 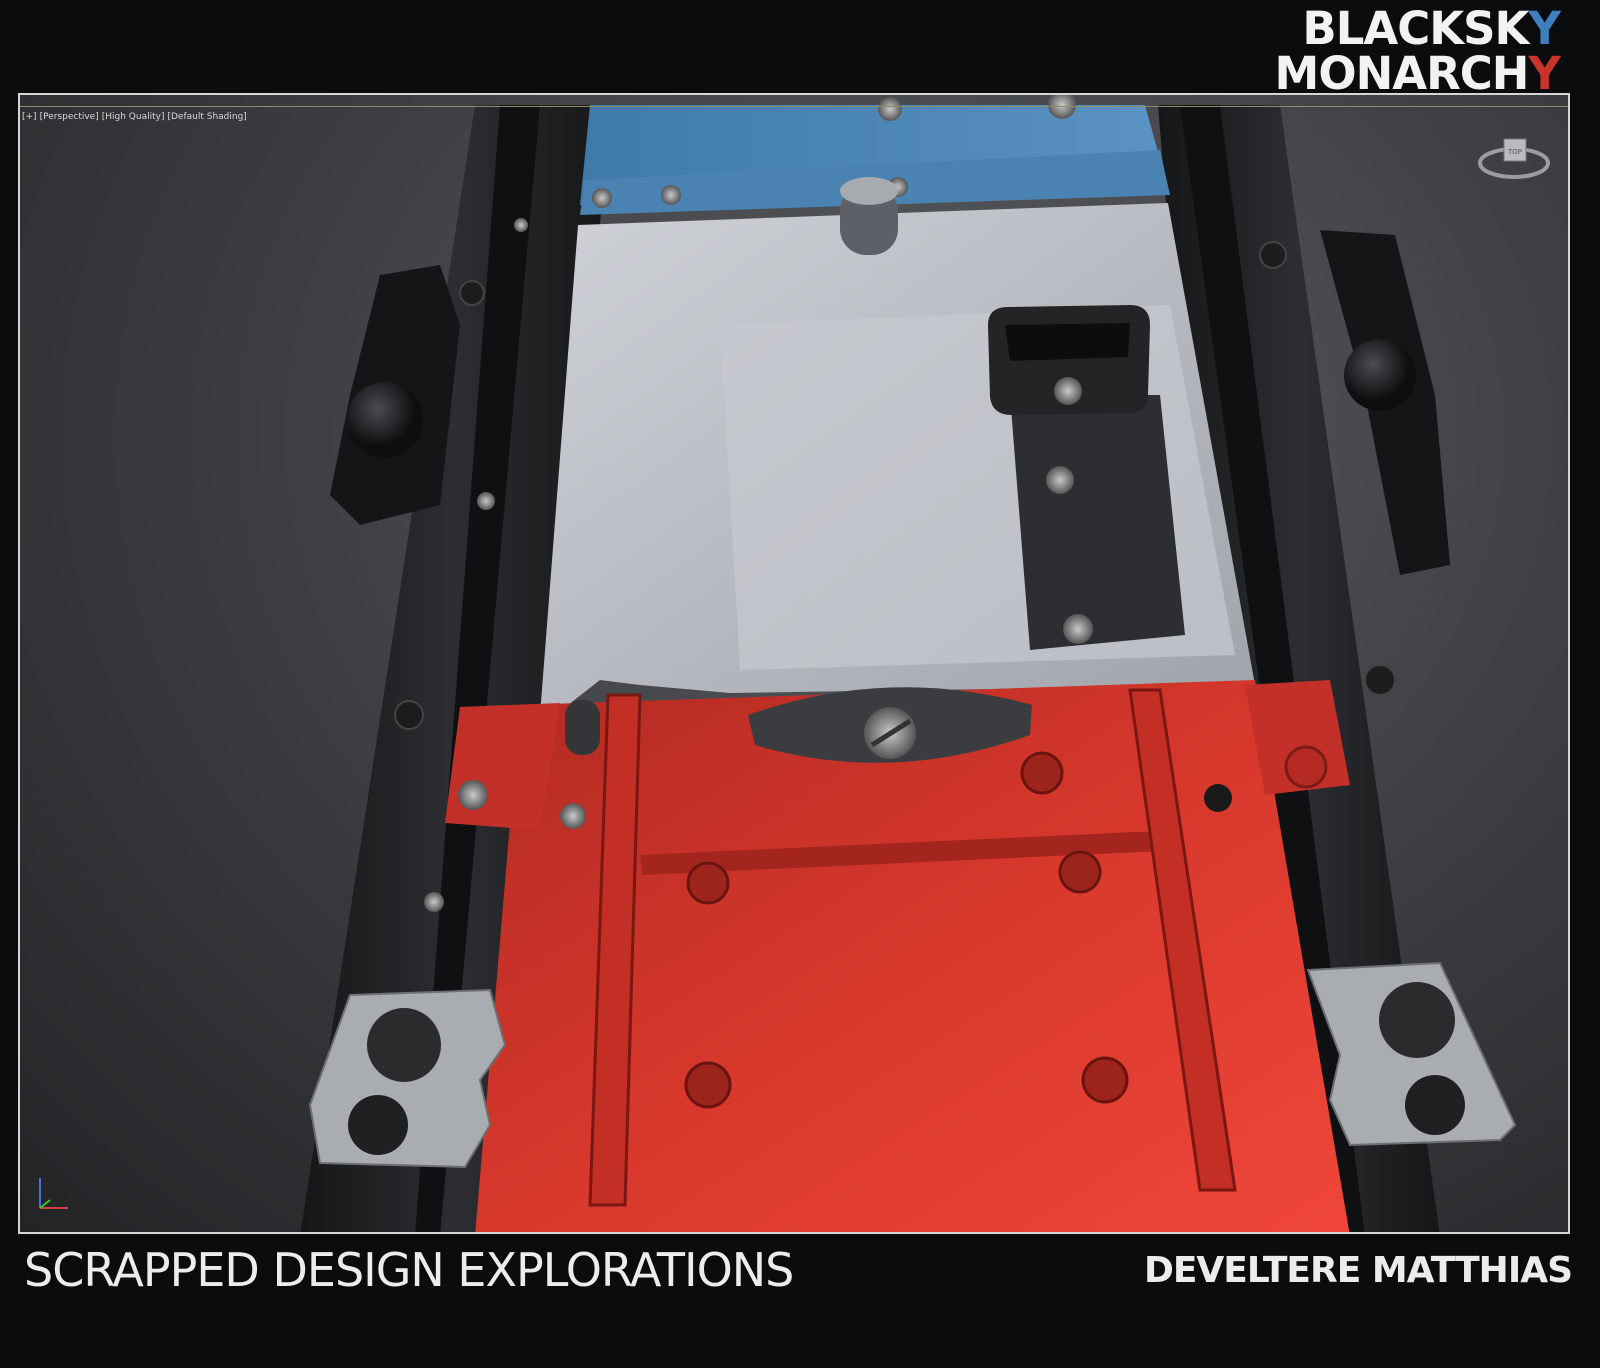 What do you see at coordinates (206, 117) in the screenshot?
I see `viewport-menu-shading: [Default Shading]` at bounding box center [206, 117].